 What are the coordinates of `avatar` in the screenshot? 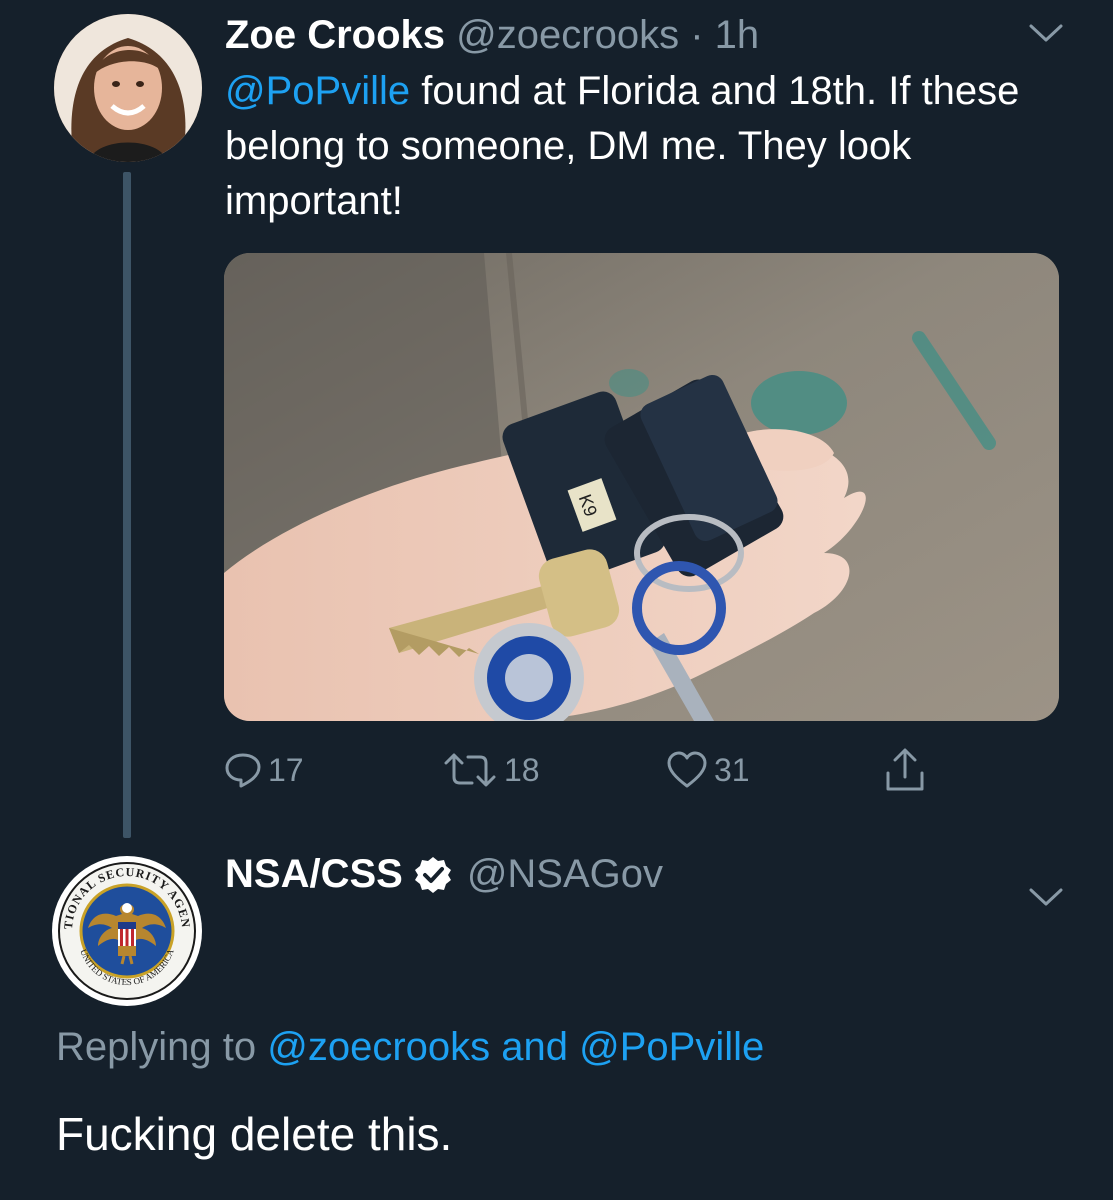 It's located at (128, 88).